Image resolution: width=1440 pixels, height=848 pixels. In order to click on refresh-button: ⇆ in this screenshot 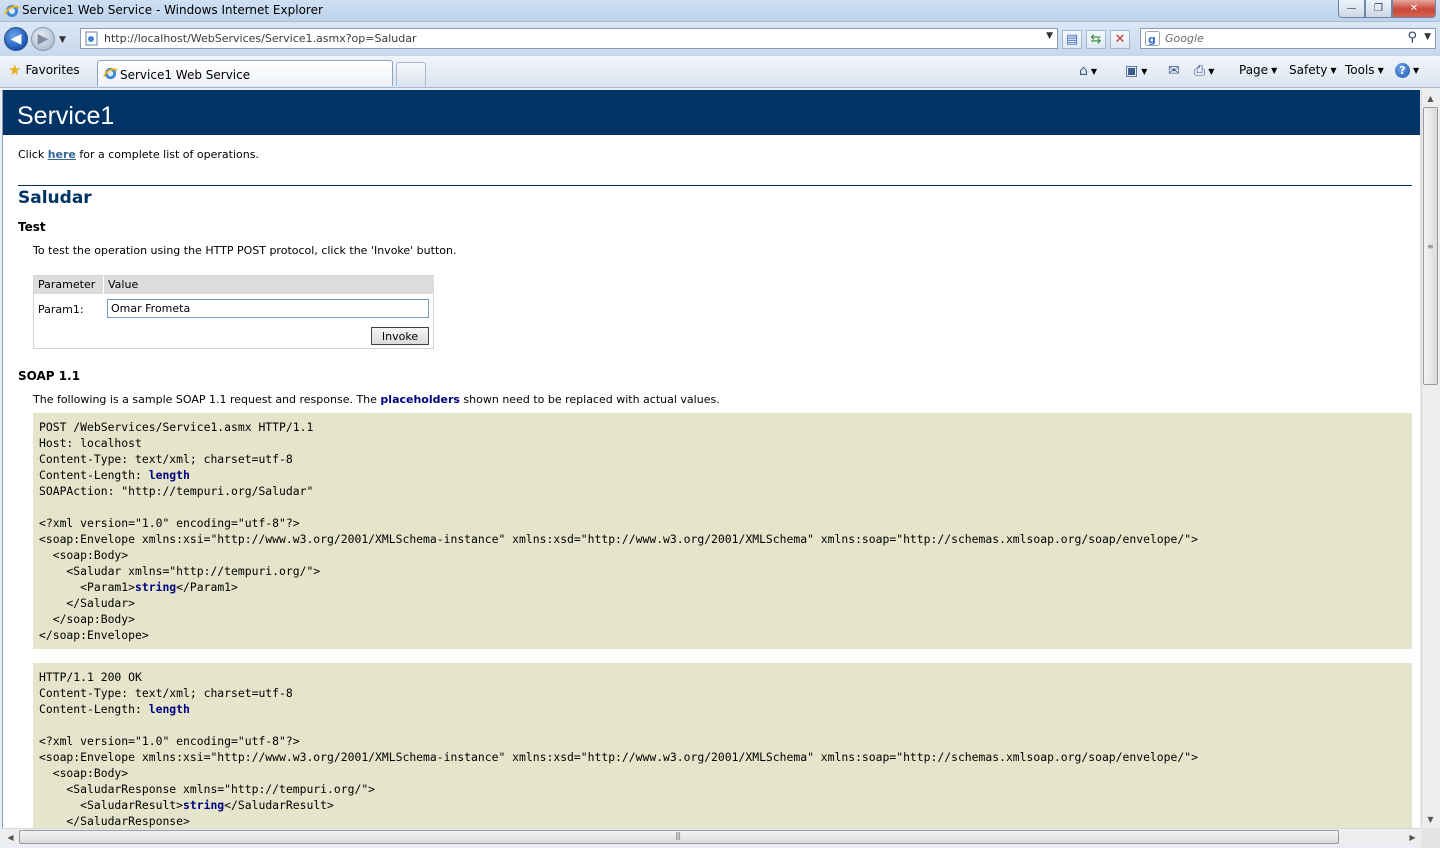, I will do `click(1096, 39)`.